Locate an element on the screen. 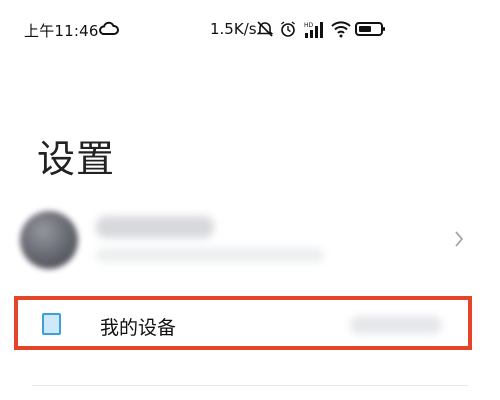 The width and height of the screenshot is (500, 400). status-bar: 上午11:46 1.5K/s HD is located at coordinates (250, 28).